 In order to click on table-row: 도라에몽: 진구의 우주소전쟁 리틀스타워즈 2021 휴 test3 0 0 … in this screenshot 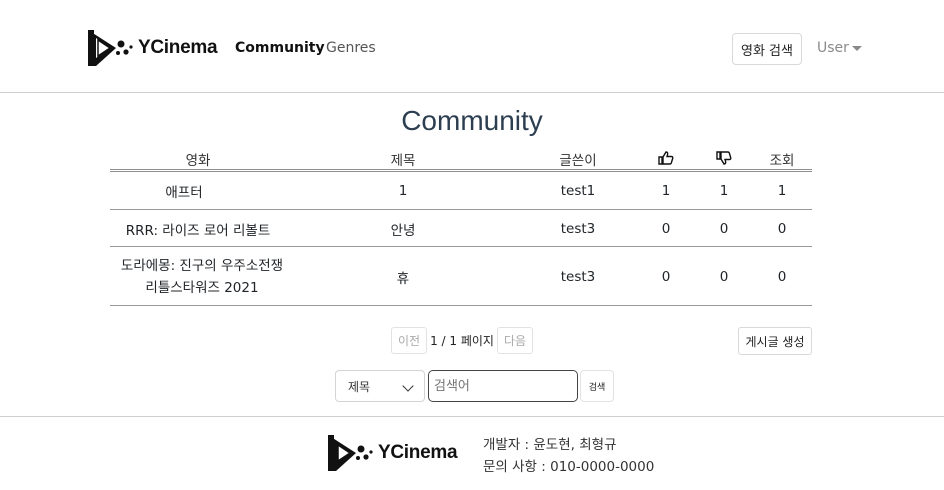, I will do `click(461, 276)`.